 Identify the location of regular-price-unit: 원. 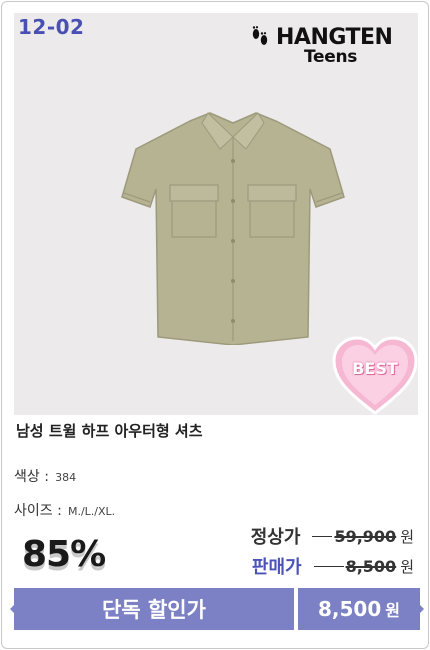
(407, 536).